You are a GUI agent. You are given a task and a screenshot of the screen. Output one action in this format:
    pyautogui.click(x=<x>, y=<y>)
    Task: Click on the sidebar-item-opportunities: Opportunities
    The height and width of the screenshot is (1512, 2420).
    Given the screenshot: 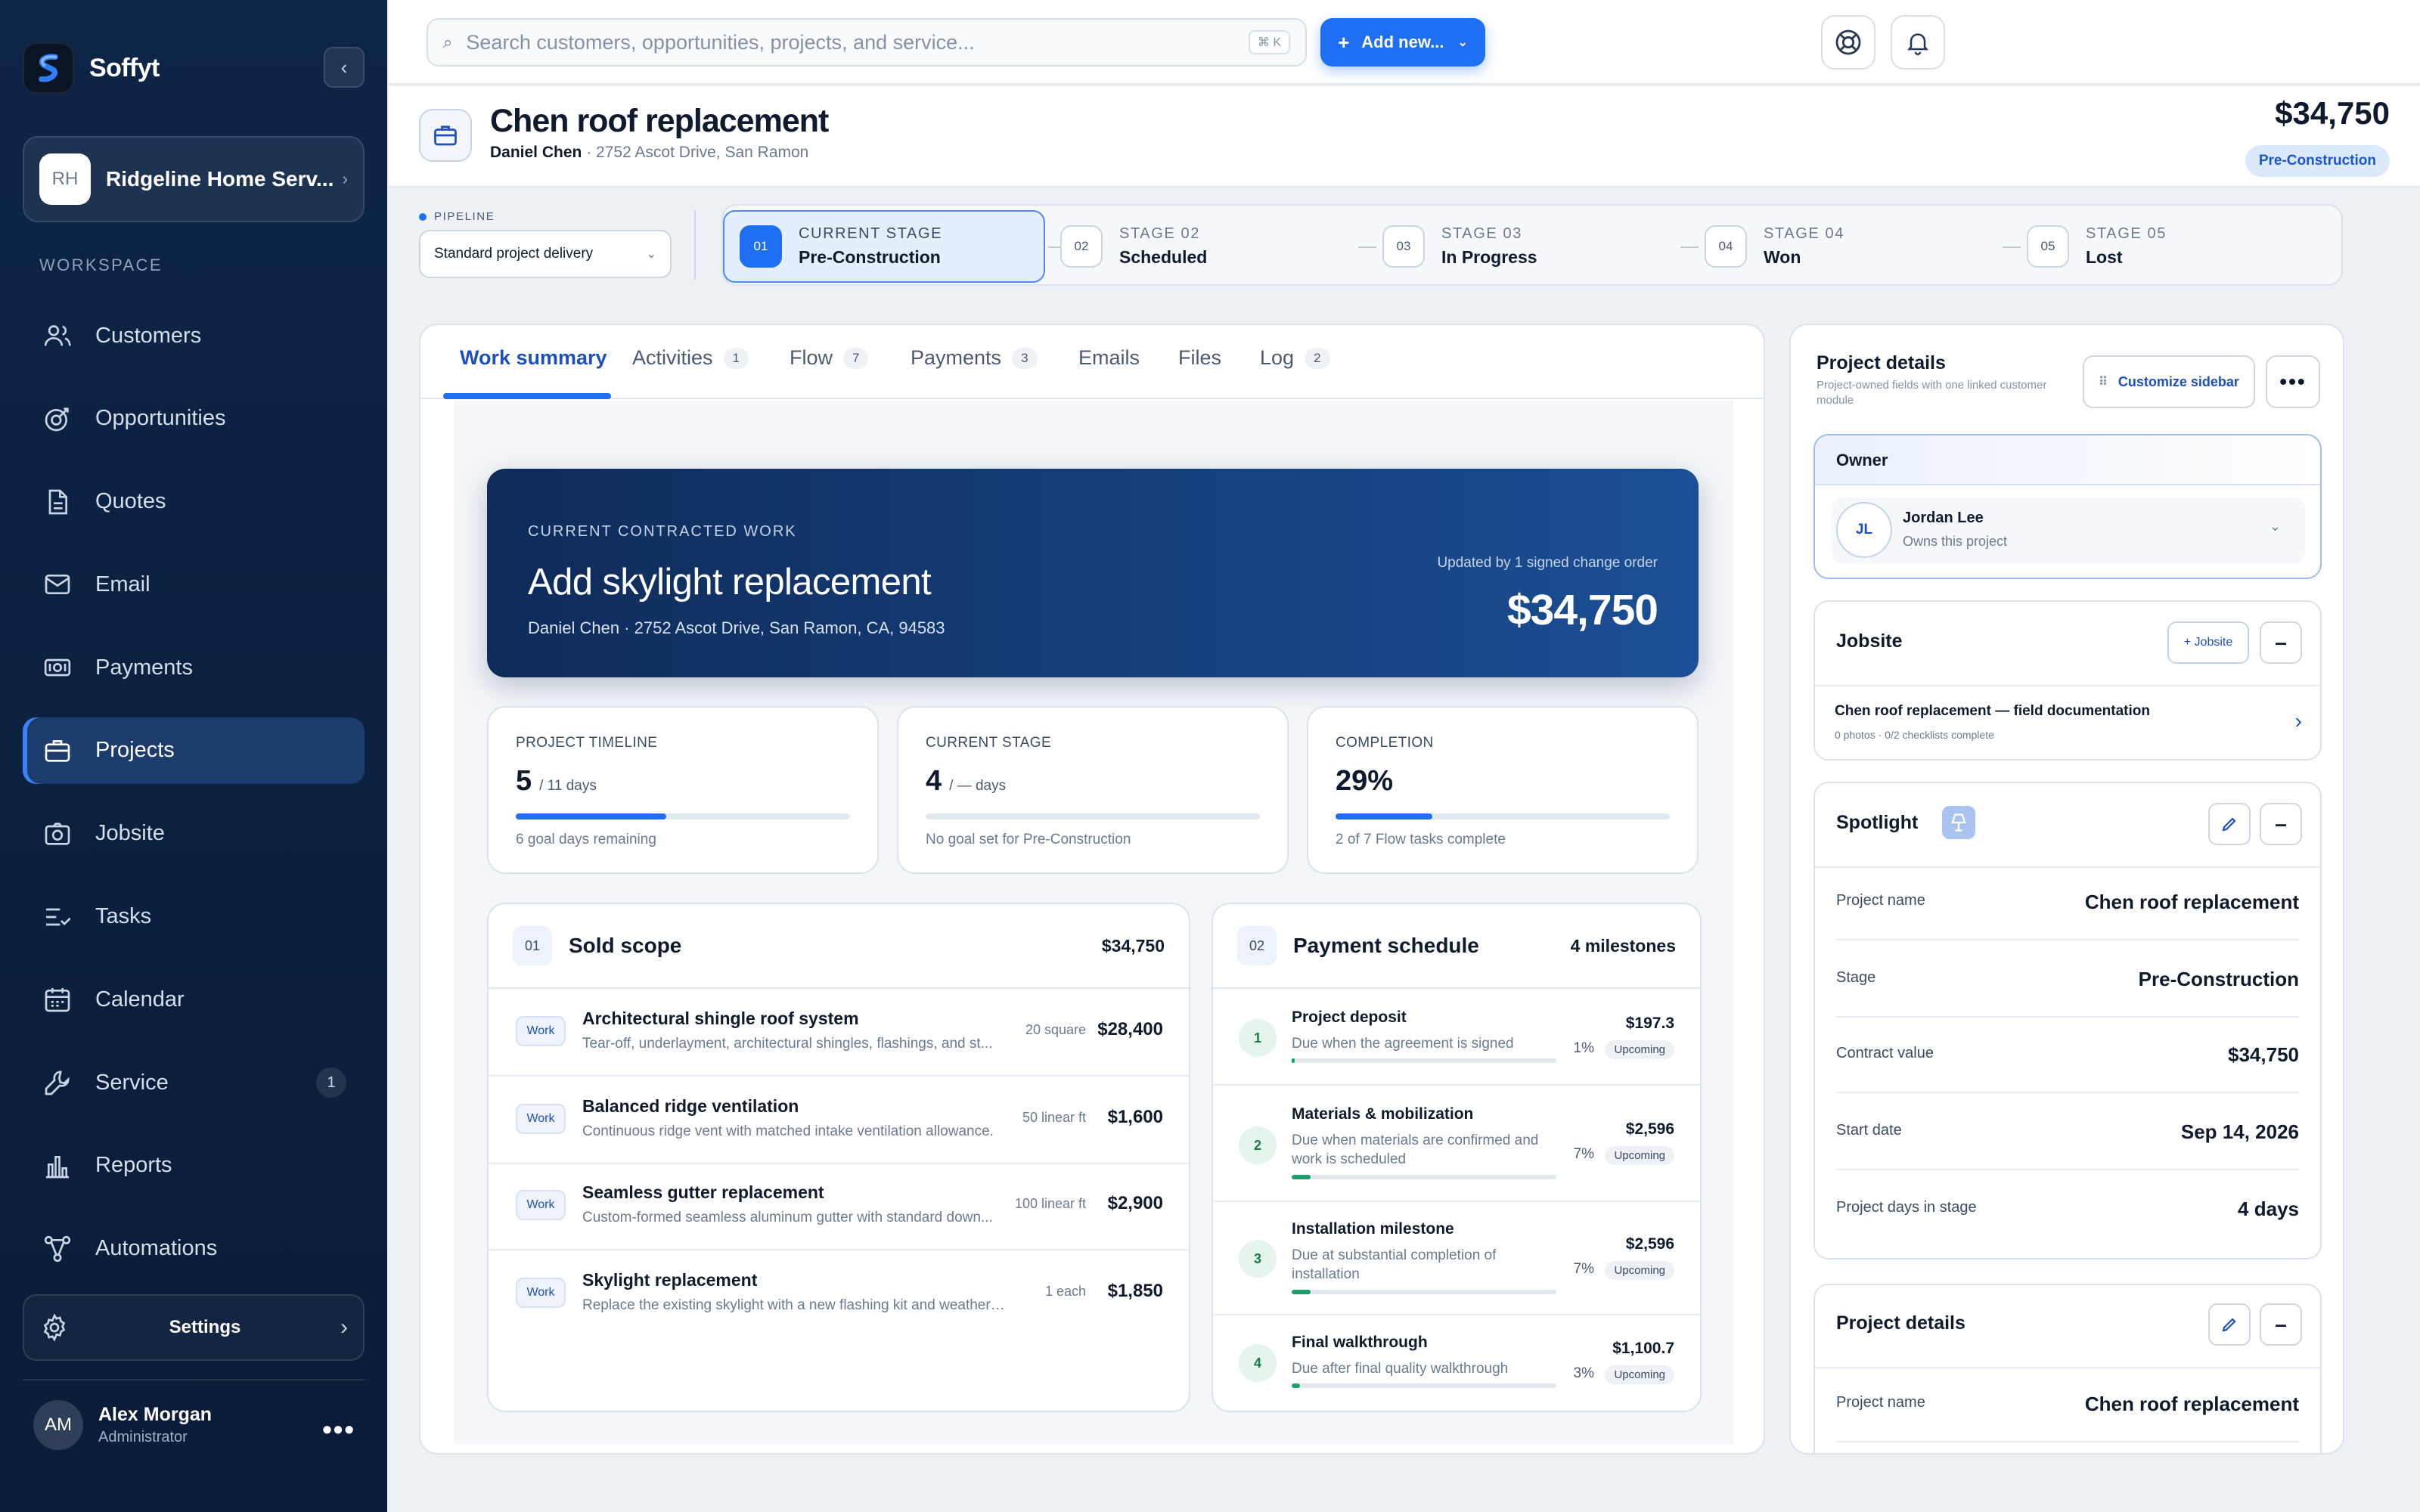 What is the action you would take?
    pyautogui.click(x=194, y=419)
    